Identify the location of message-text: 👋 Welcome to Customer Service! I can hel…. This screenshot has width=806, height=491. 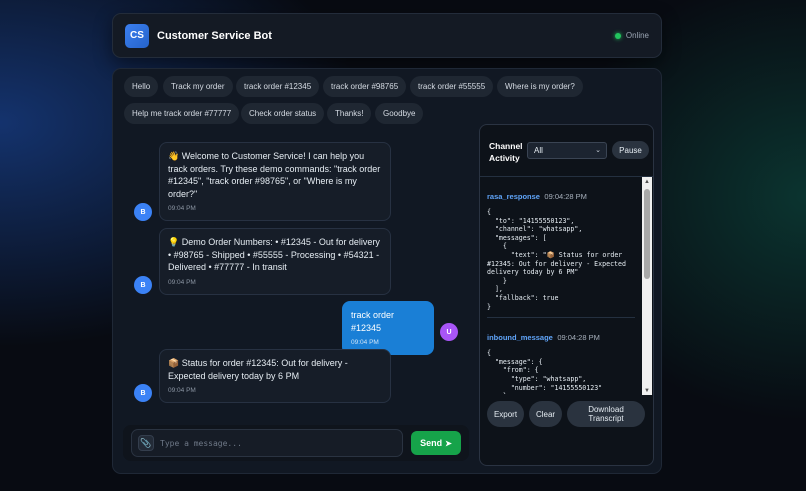
(274, 175).